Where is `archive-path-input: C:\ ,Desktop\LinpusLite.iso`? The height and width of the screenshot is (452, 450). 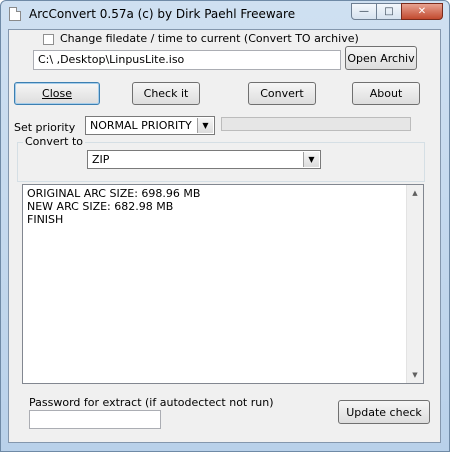 archive-path-input: C:\ ,Desktop\LinpusLite.iso is located at coordinates (187, 60).